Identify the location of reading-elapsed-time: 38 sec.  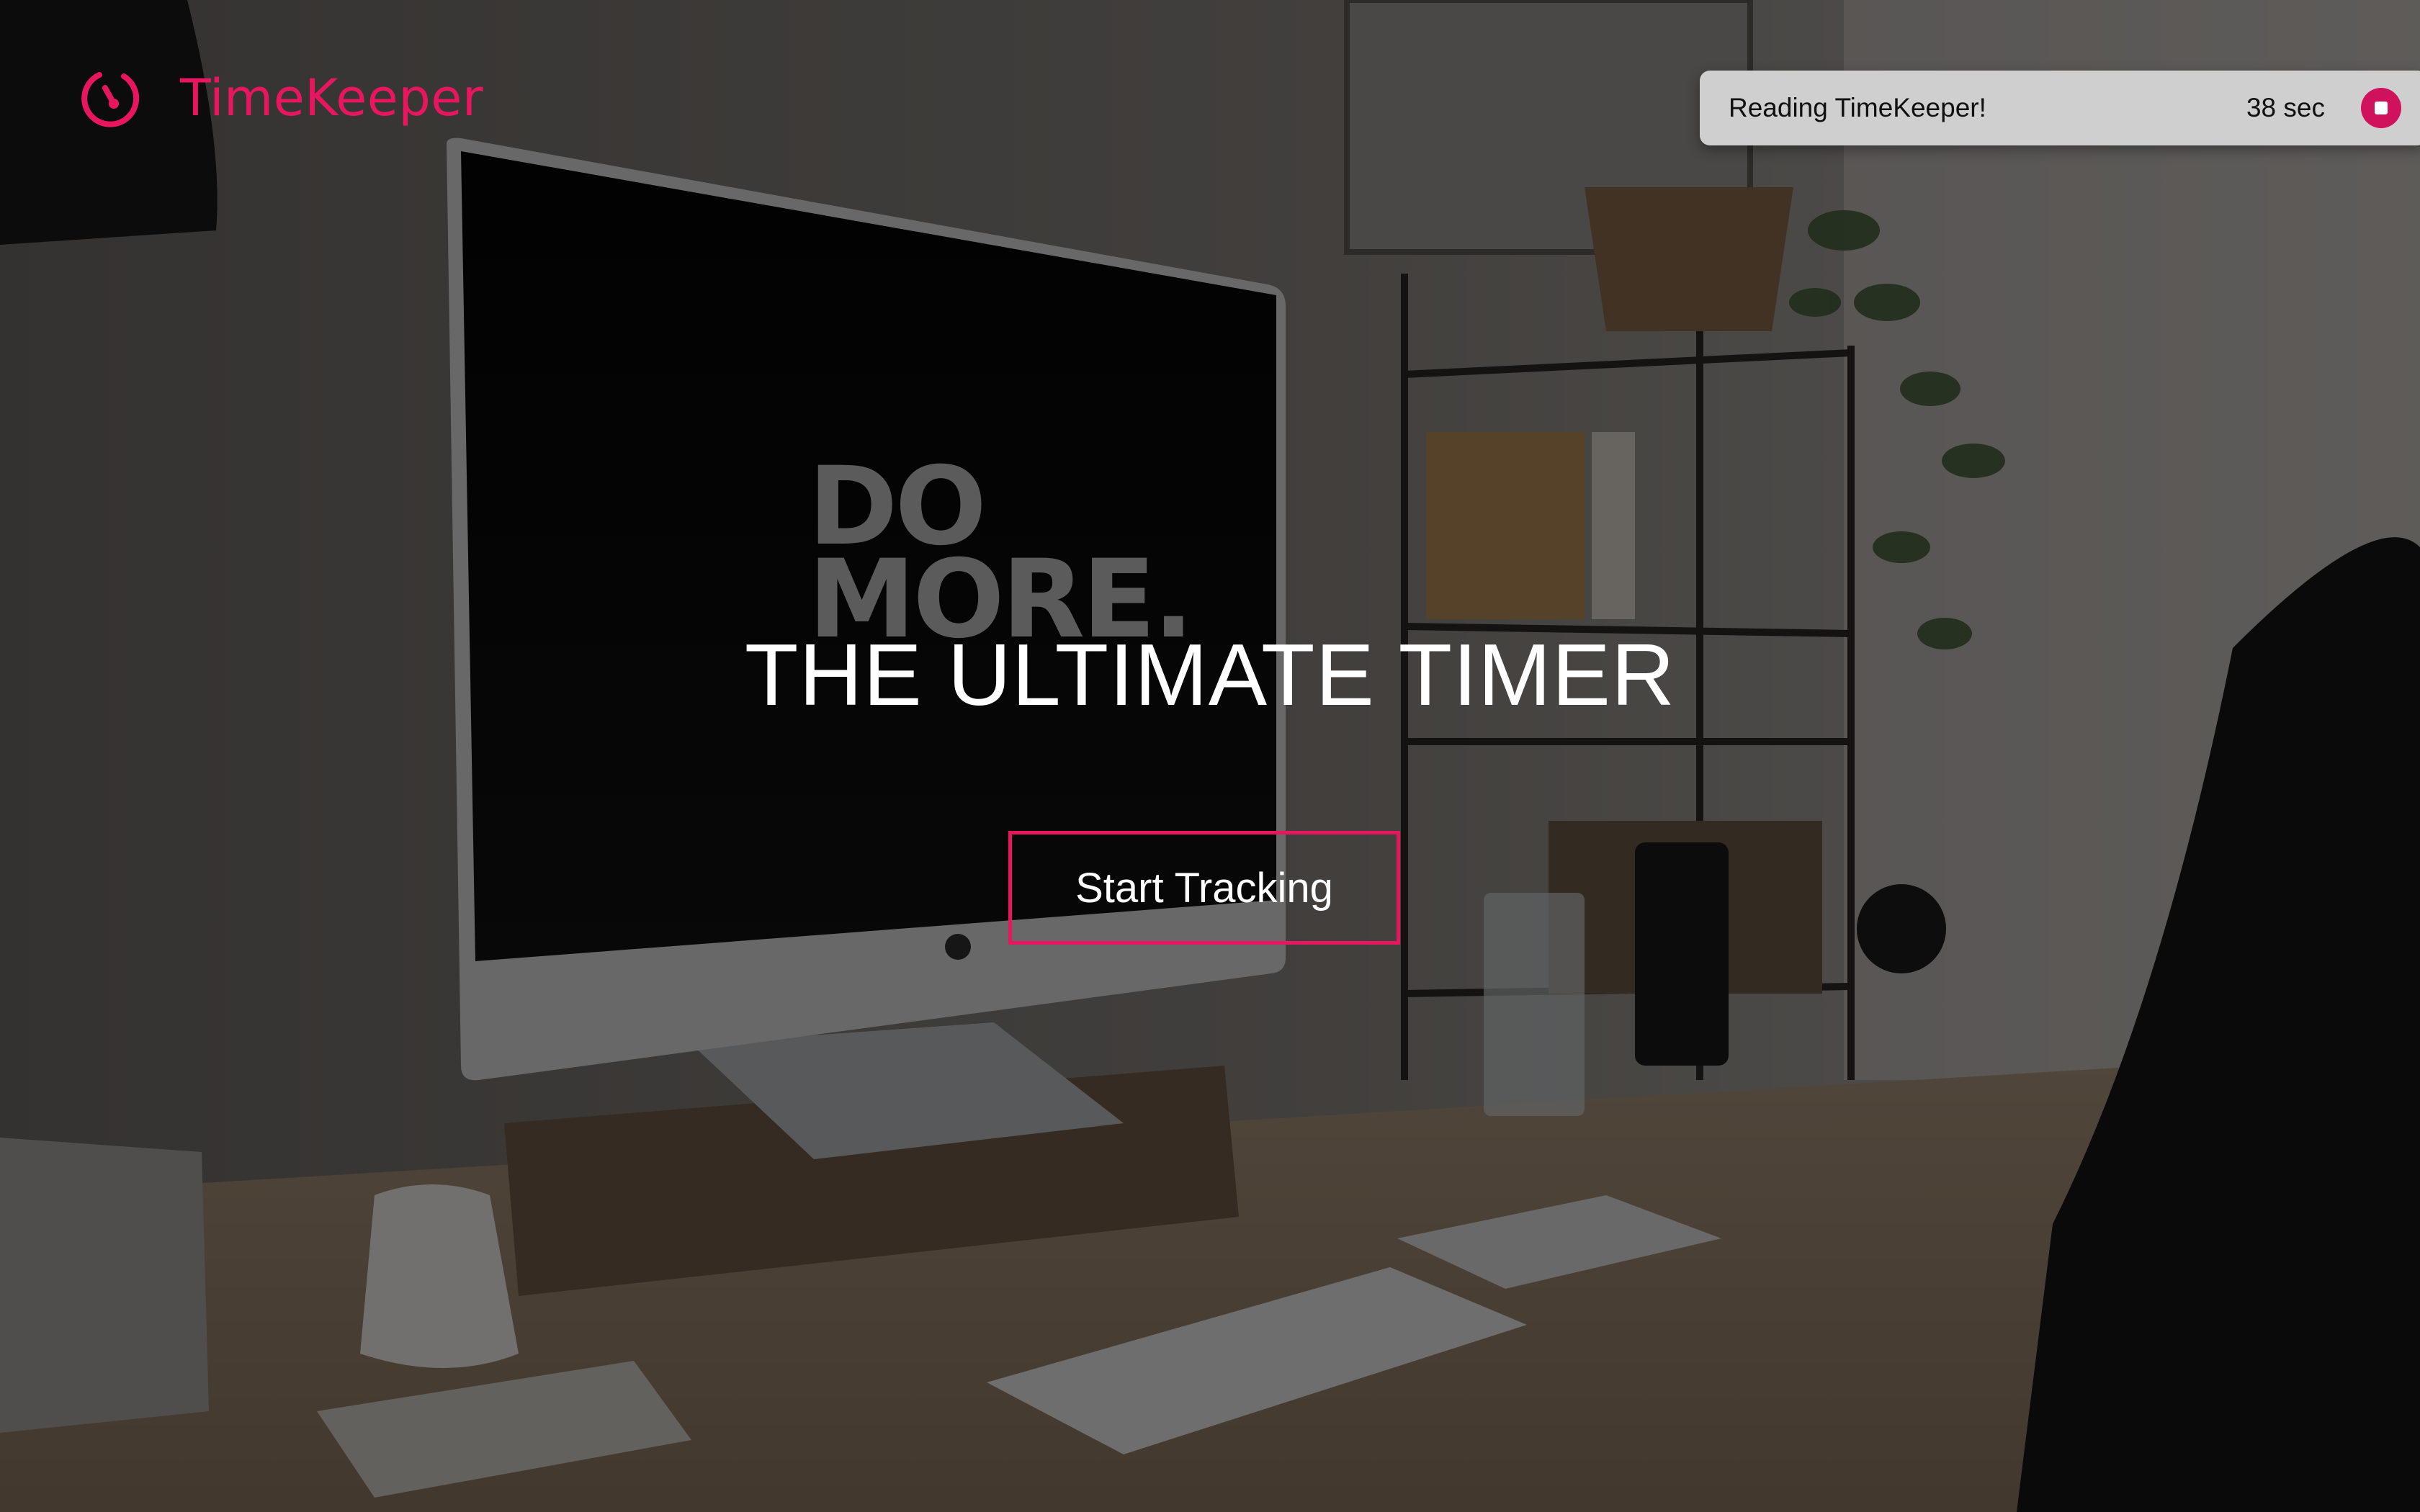
(2285, 107).